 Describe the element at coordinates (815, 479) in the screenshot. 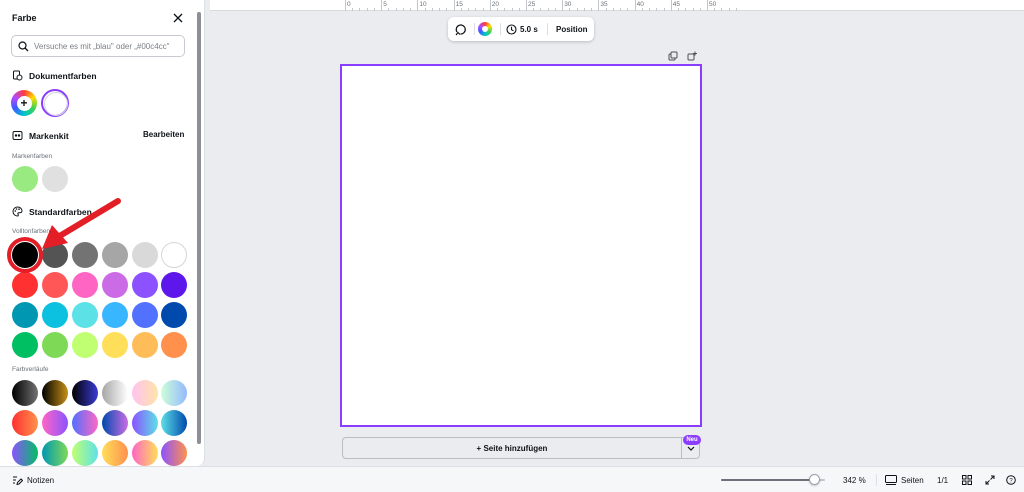

I see `zoom-slider-knob` at that location.